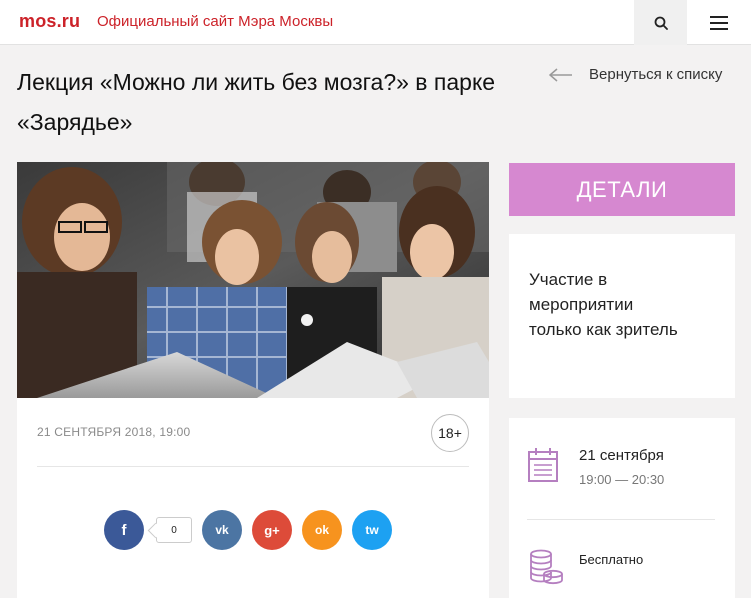 This screenshot has width=751, height=598. Describe the element at coordinates (560, 74) in the screenshot. I see `arrow-left-icon` at that location.